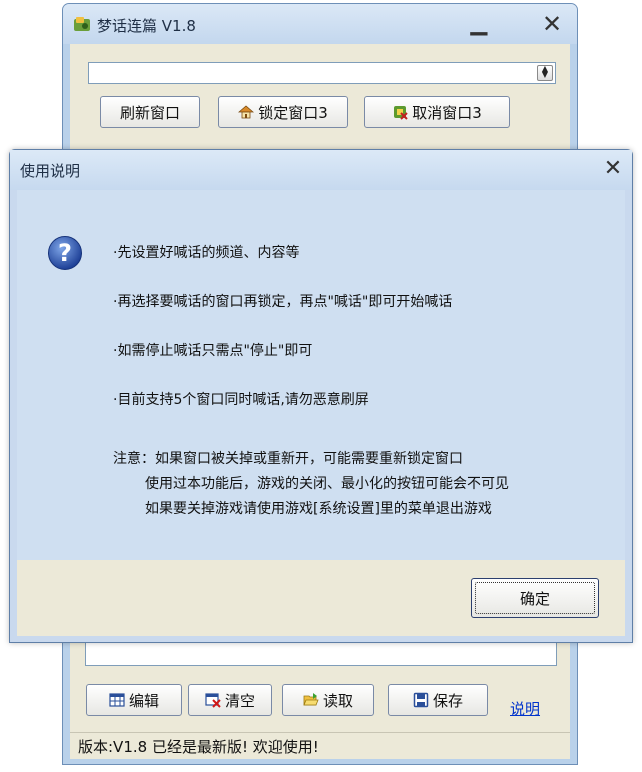 The width and height of the screenshot is (642, 772). Describe the element at coordinates (293, 112) in the screenshot. I see `lock-window-label: 锁定窗口3` at that location.